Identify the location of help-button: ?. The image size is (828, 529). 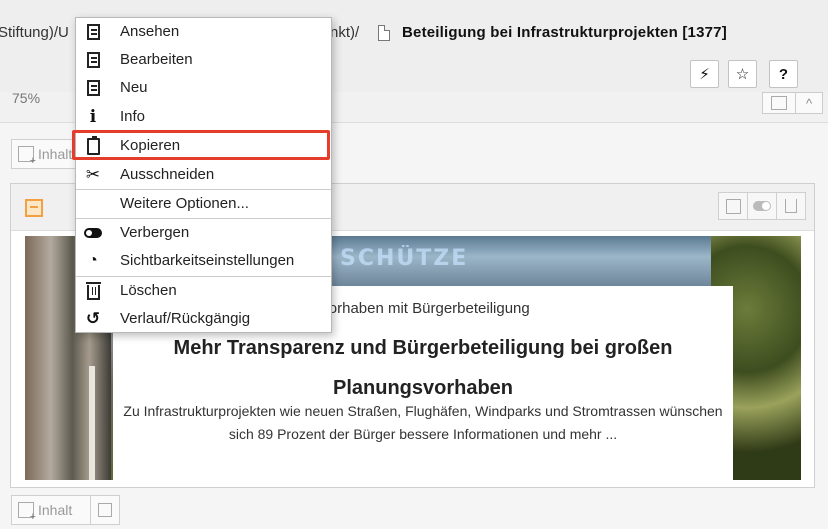
(783, 74).